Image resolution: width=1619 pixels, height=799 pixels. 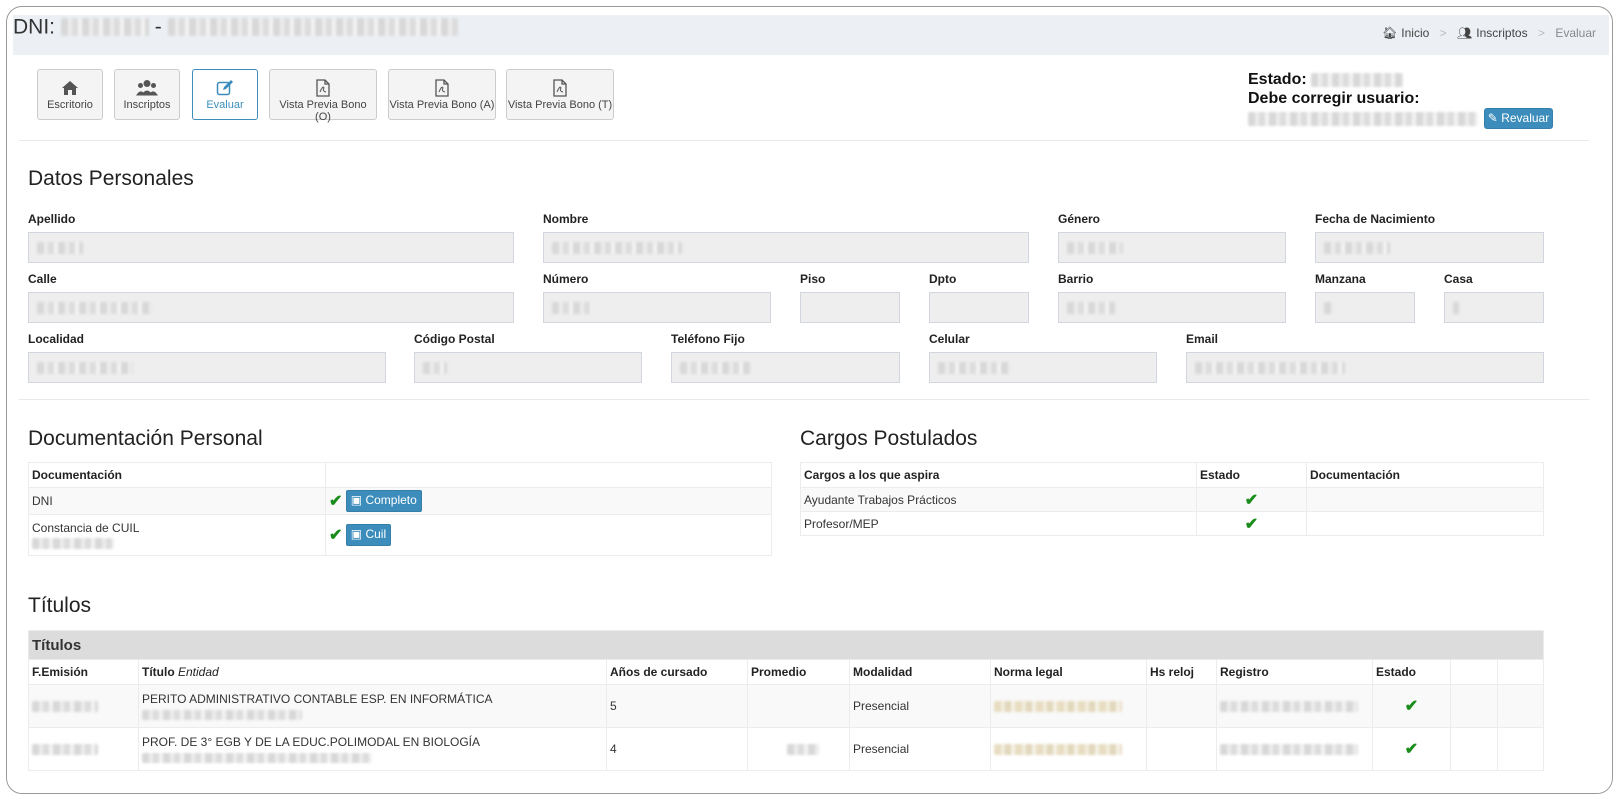 I want to click on documentacion-header: Documentación, so click(x=177, y=475).